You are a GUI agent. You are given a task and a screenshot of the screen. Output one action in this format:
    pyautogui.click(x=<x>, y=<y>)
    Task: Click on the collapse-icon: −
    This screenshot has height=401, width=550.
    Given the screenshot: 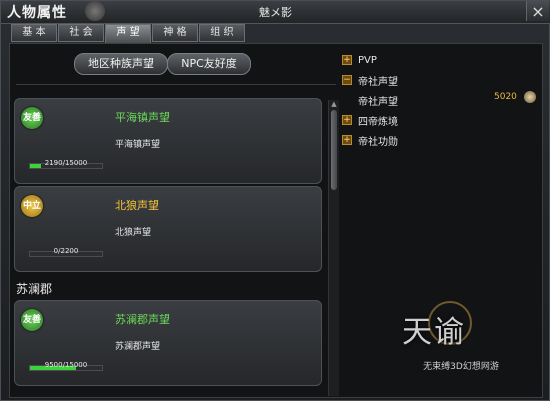 What is the action you would take?
    pyautogui.click(x=347, y=80)
    